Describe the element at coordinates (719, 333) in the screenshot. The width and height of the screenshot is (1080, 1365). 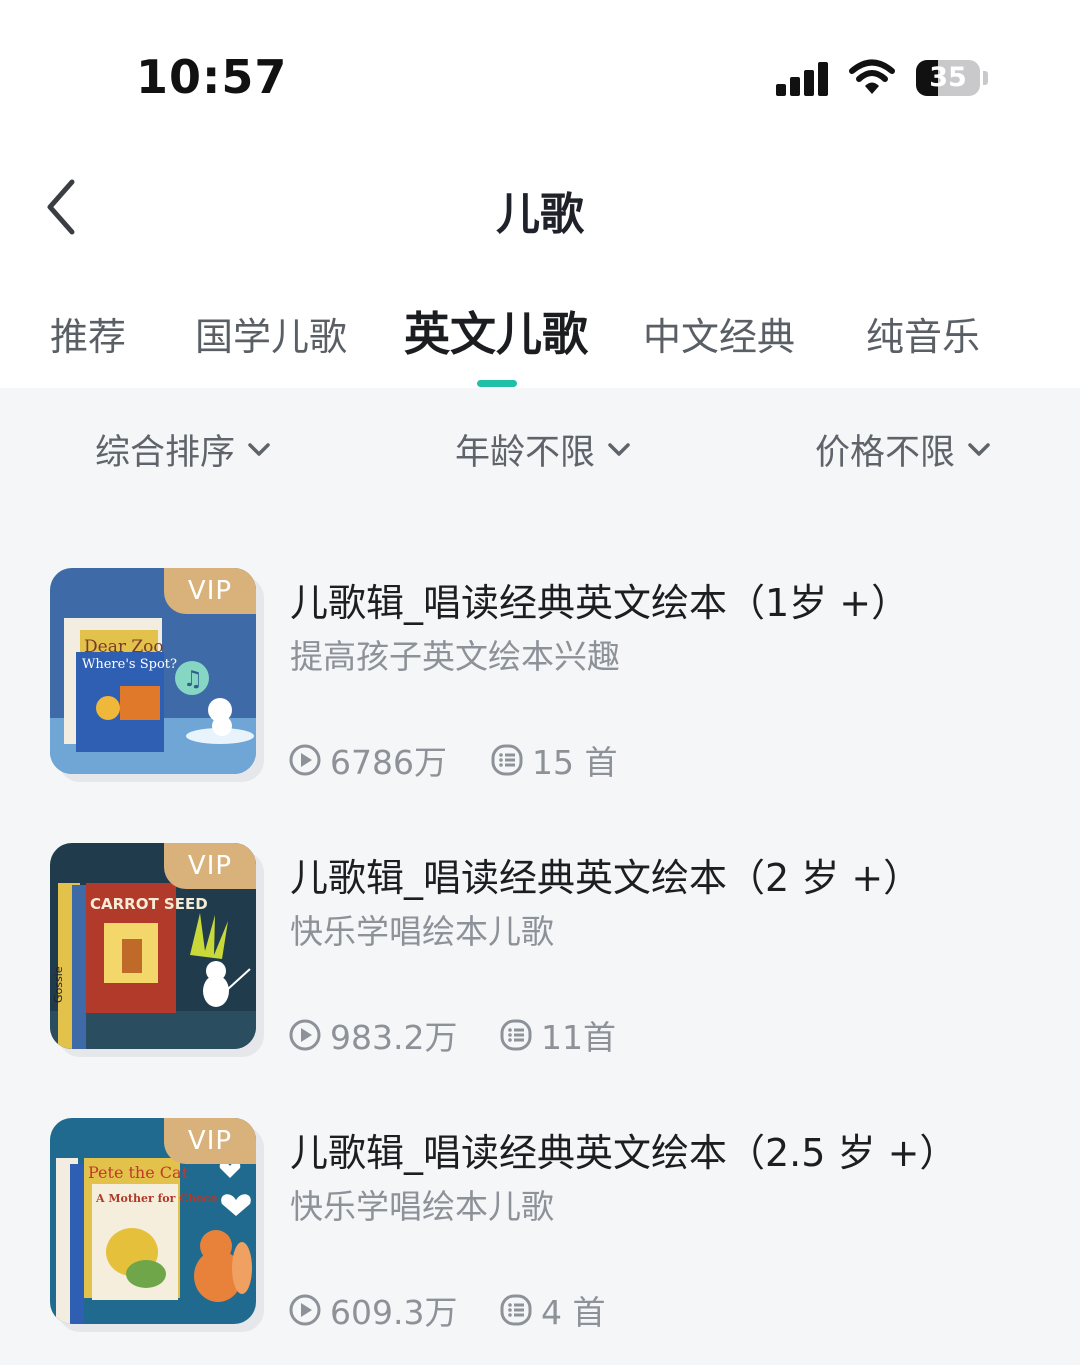
I see `tab-chinese-classics: 中文经典` at that location.